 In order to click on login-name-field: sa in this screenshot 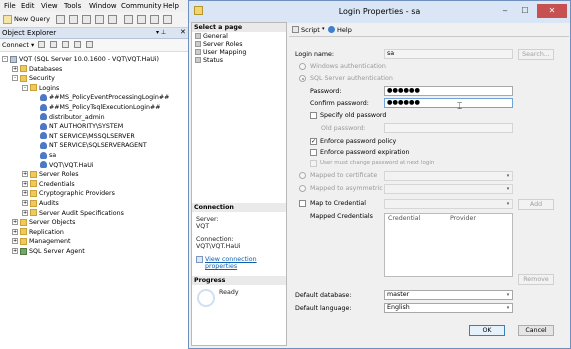, I will do `click(448, 54)`.